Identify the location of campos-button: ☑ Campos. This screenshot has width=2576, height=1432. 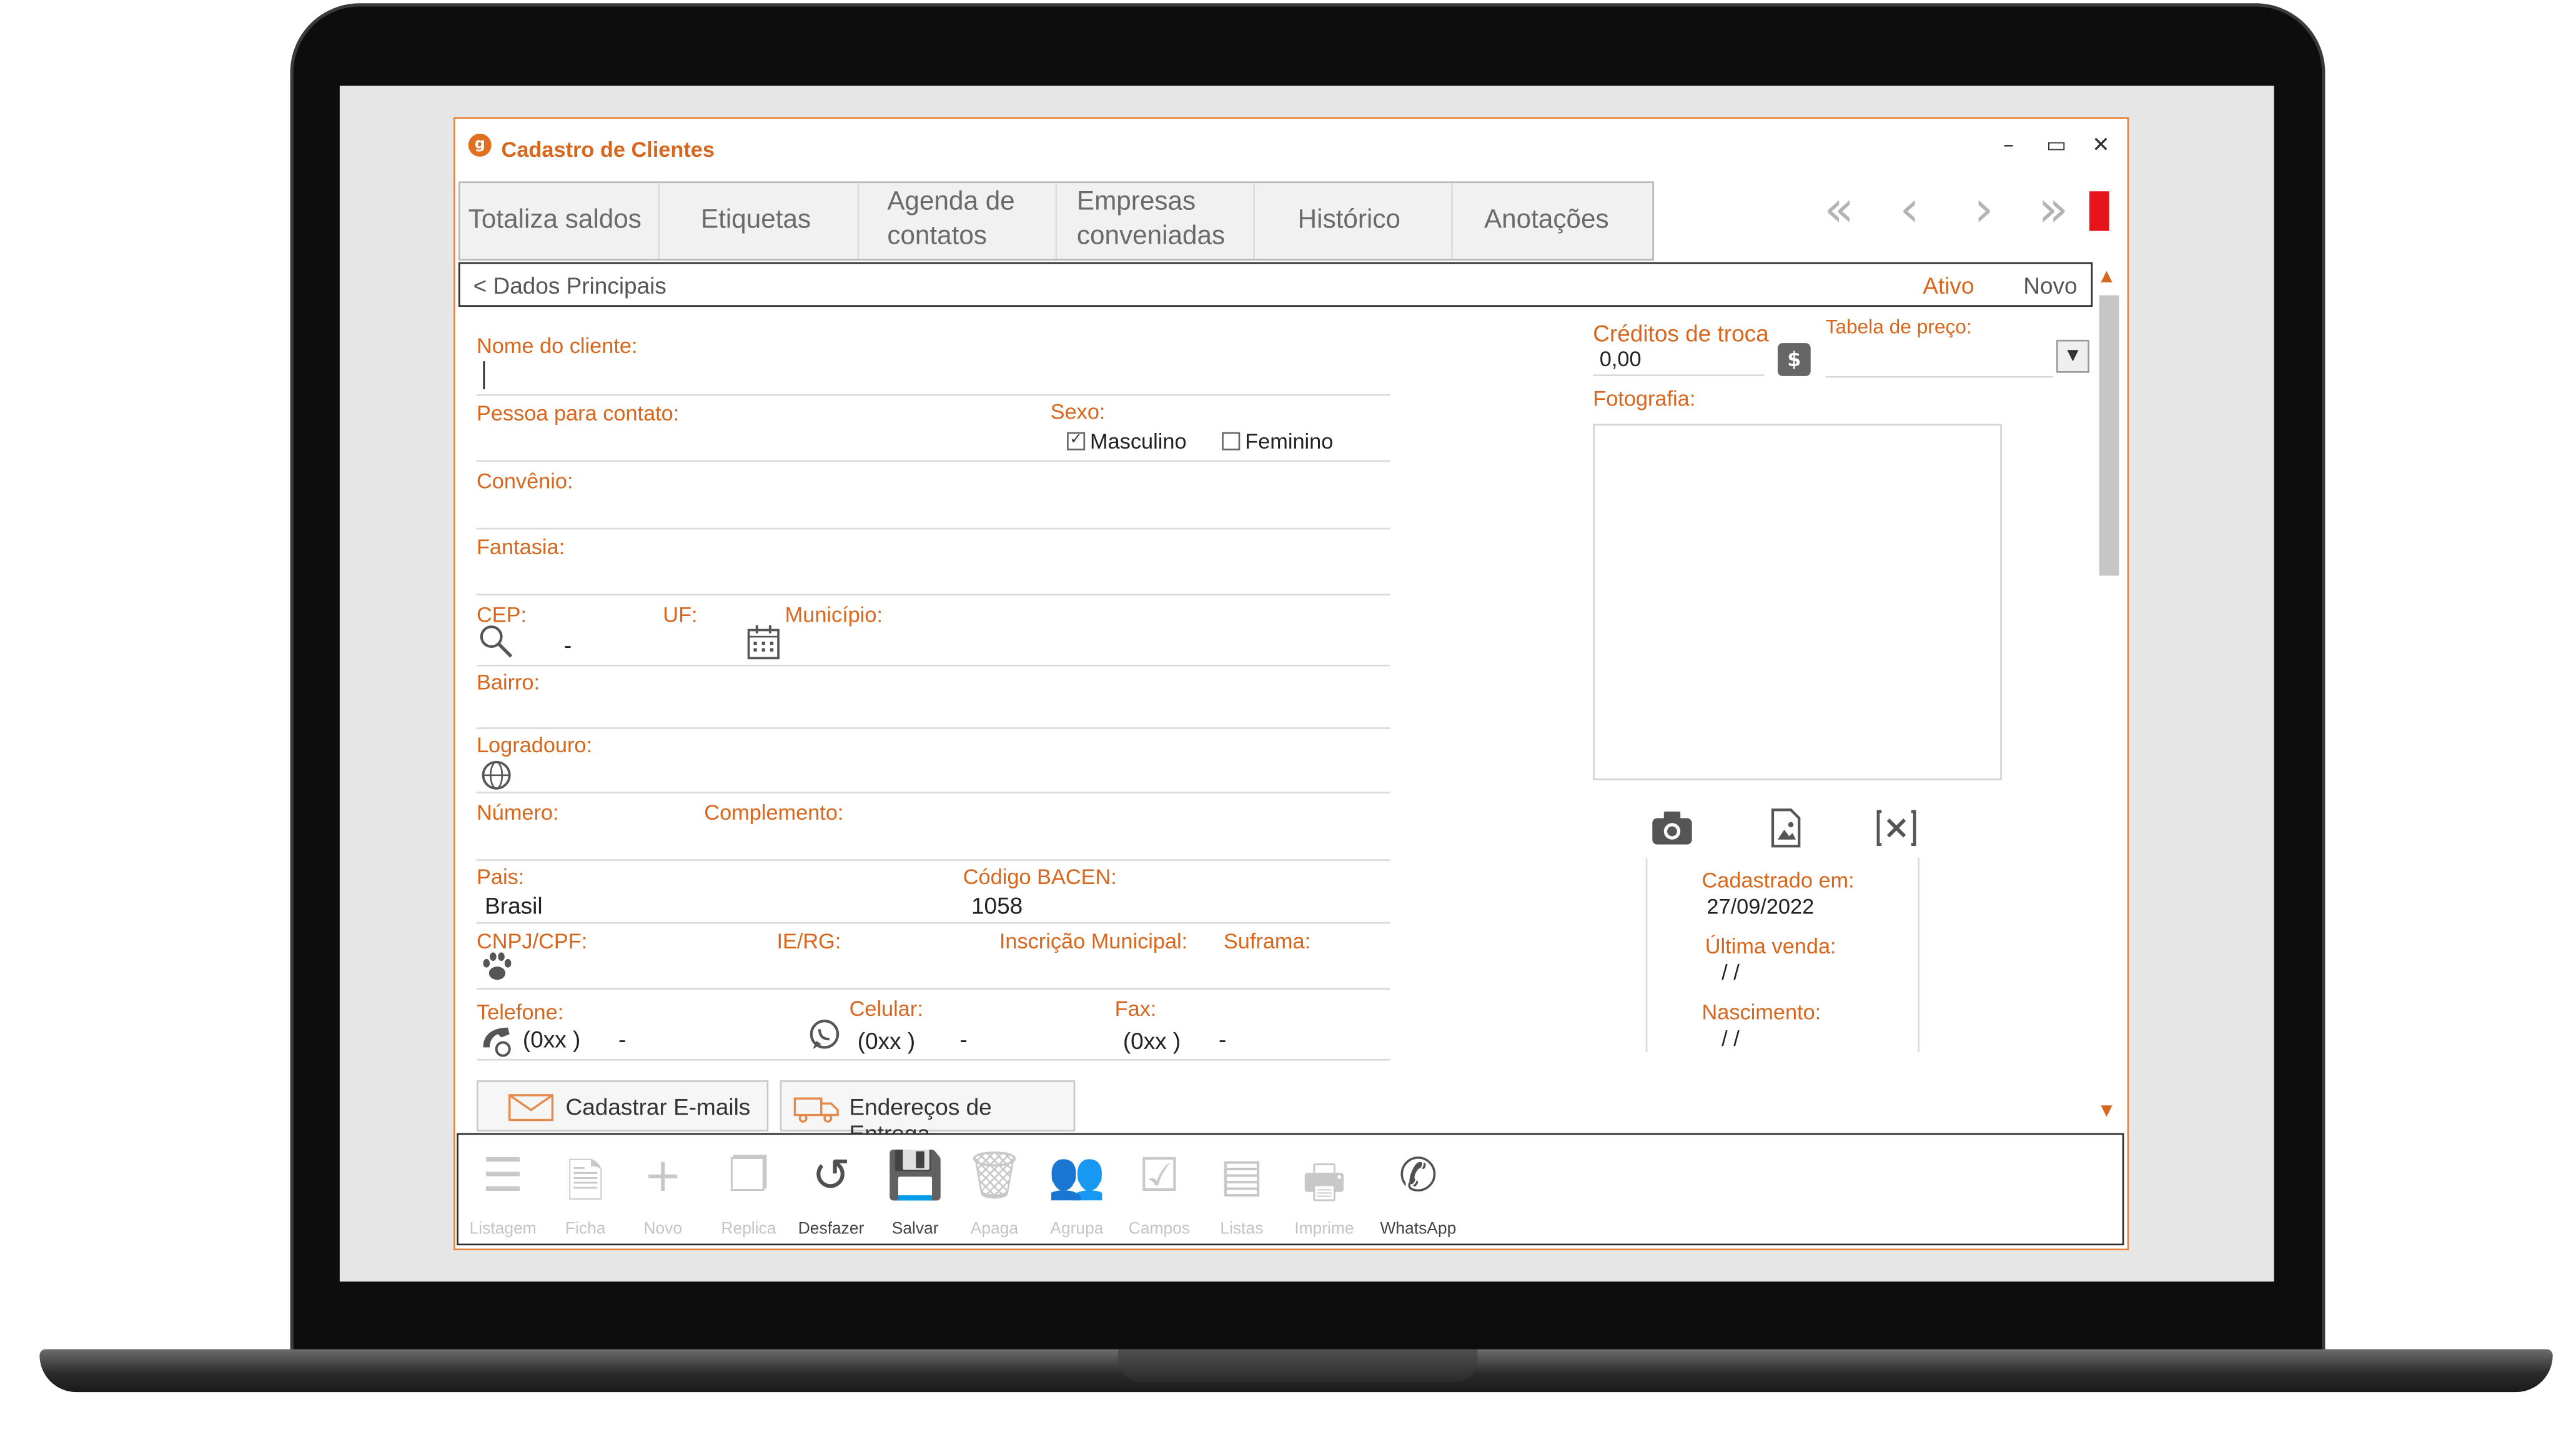
(1159, 1189).